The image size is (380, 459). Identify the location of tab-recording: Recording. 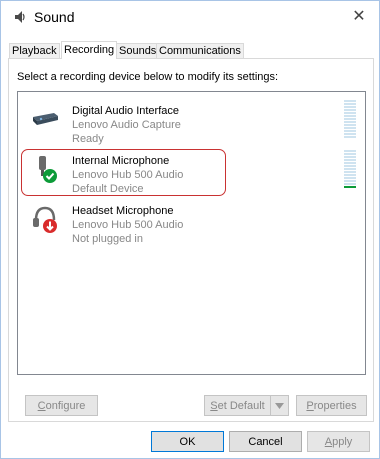
(89, 50).